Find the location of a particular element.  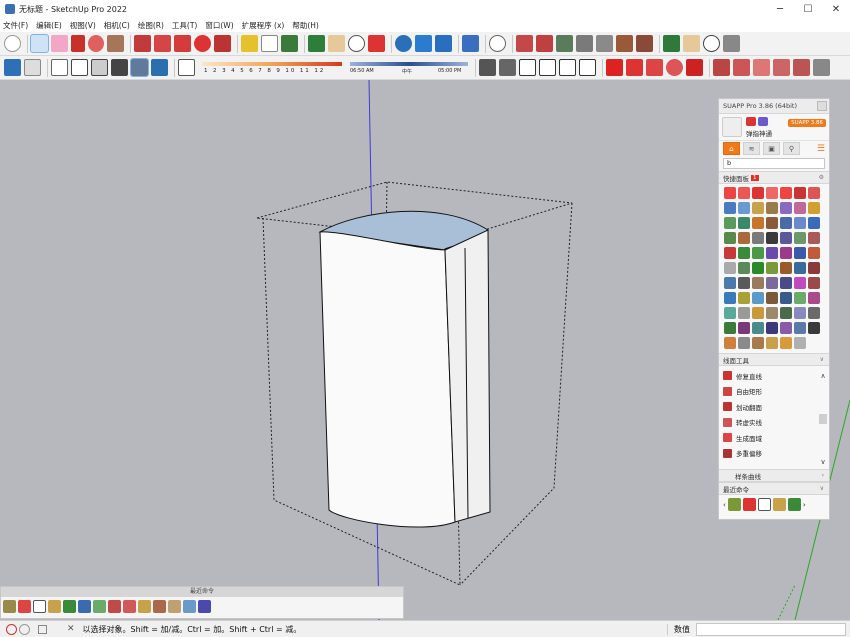

chevron-down-icon: ∨ is located at coordinates (822, 359).